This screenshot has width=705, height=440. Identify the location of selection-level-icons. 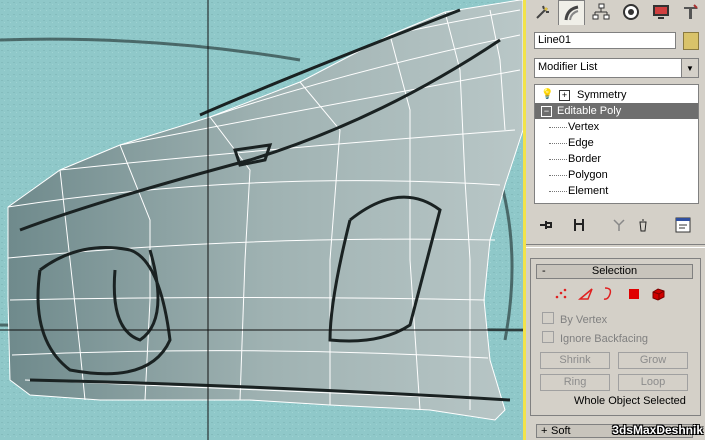
(619, 294).